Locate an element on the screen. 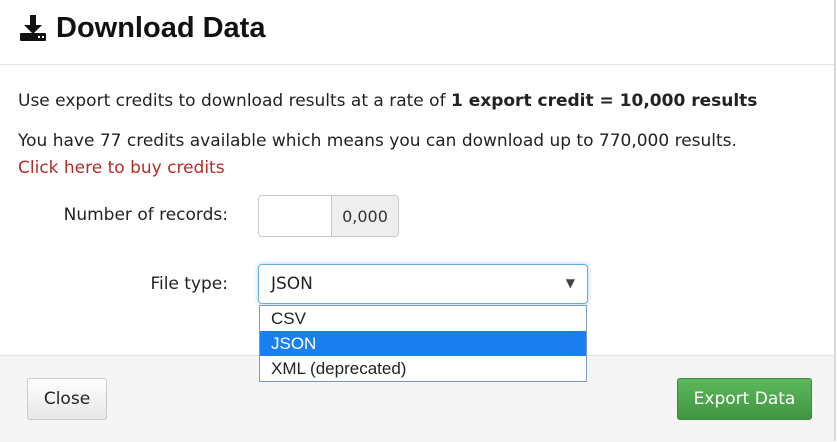 Image resolution: width=837 pixels, height=442 pixels. records-suffix: 0,000 is located at coordinates (364, 216).